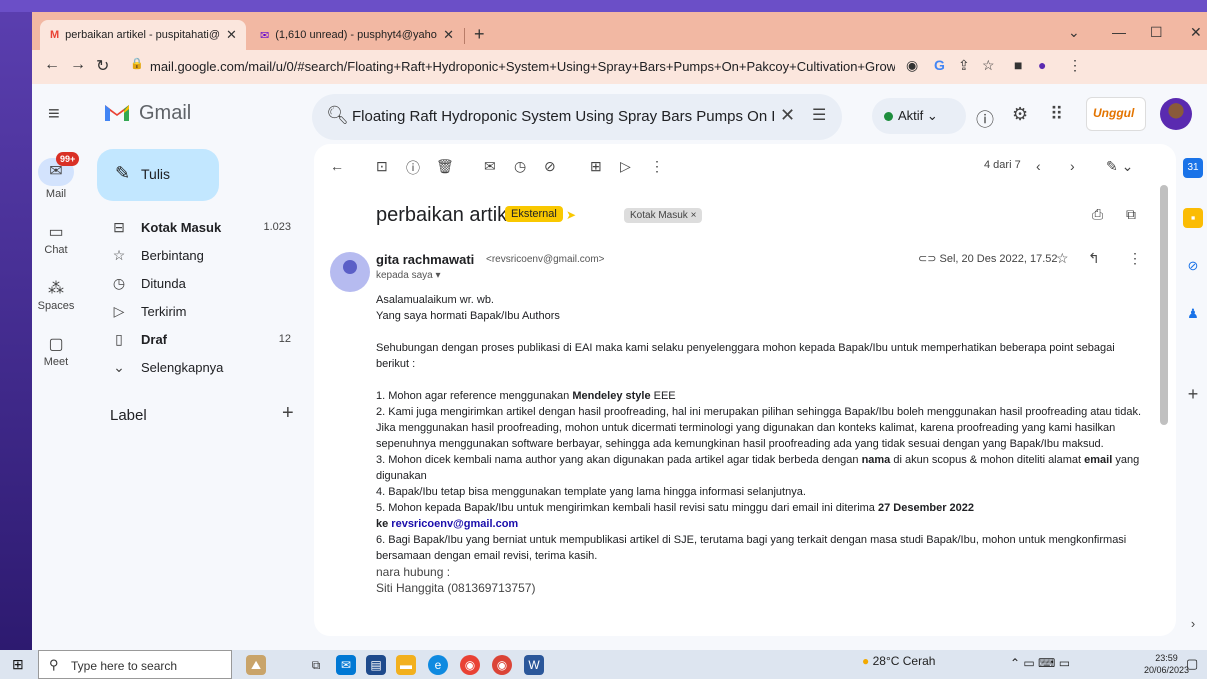 This screenshot has height=679, width=1207. What do you see at coordinates (550, 166) in the screenshot?
I see `add-task-icon: ⊘` at bounding box center [550, 166].